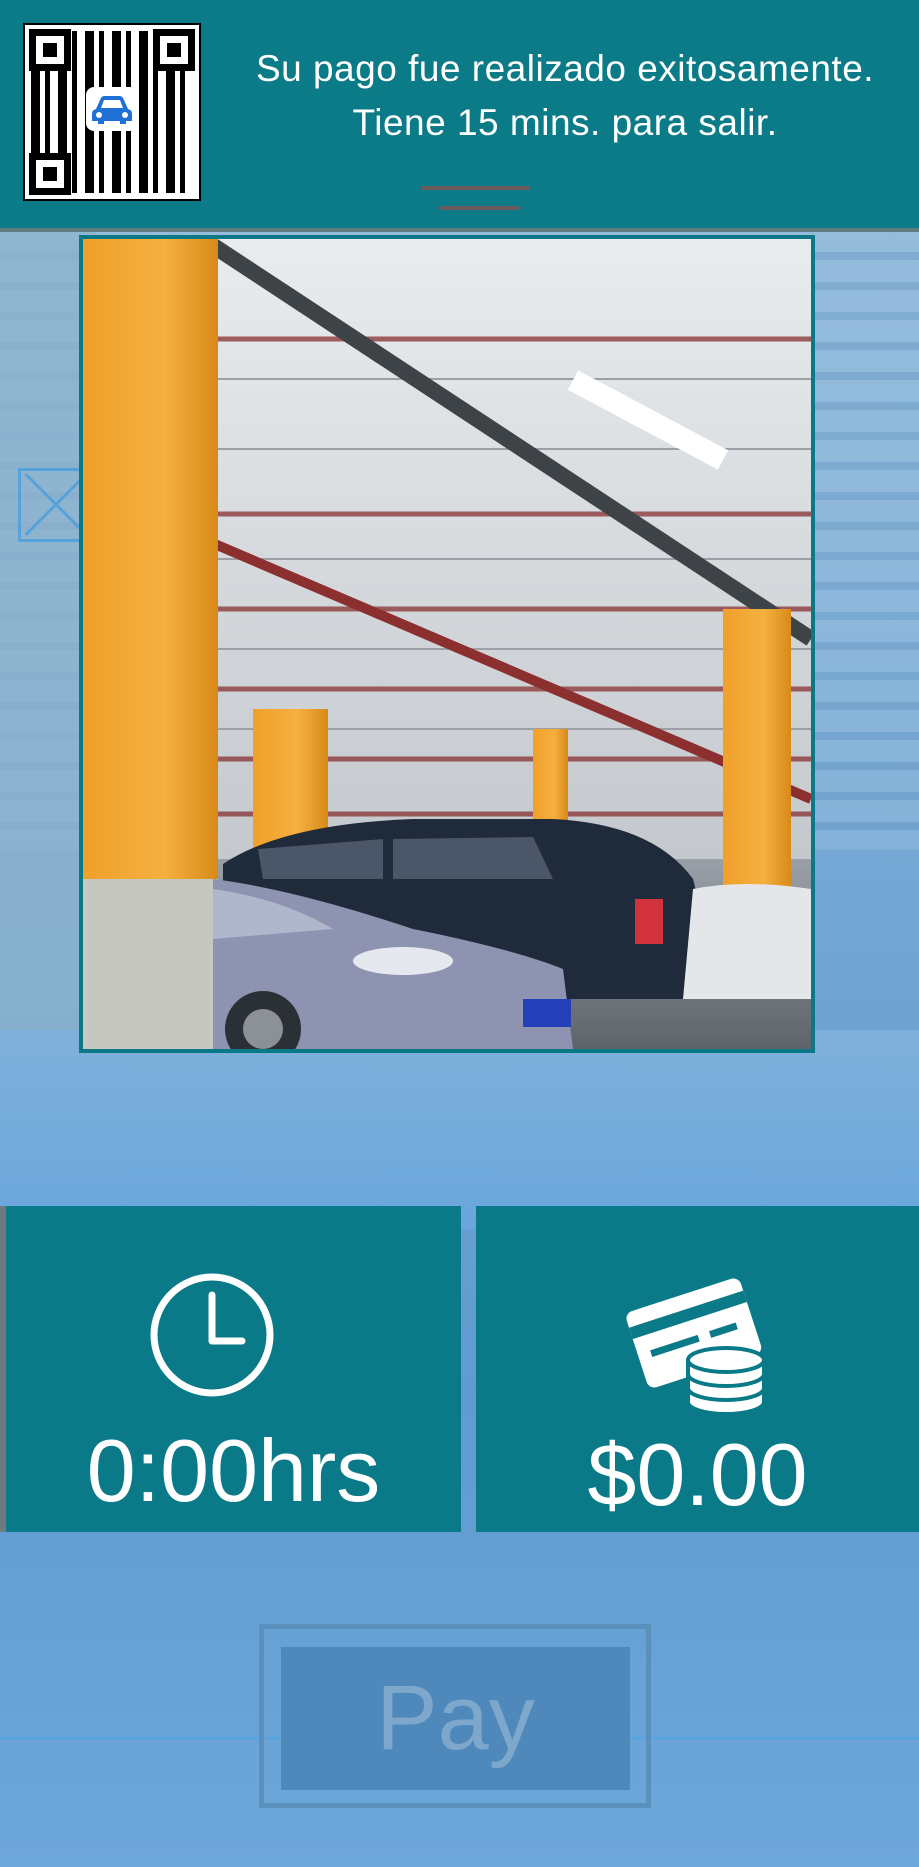 This screenshot has height=1867, width=919. Describe the element at coordinates (112, 109) in the screenshot. I see `car-icon` at that location.